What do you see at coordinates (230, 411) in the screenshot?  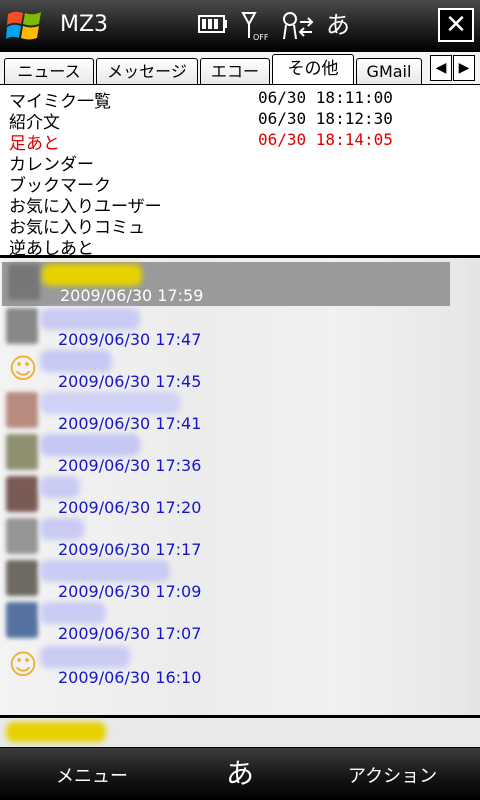 I see `list-item: 2009/06/30 17:41` at bounding box center [230, 411].